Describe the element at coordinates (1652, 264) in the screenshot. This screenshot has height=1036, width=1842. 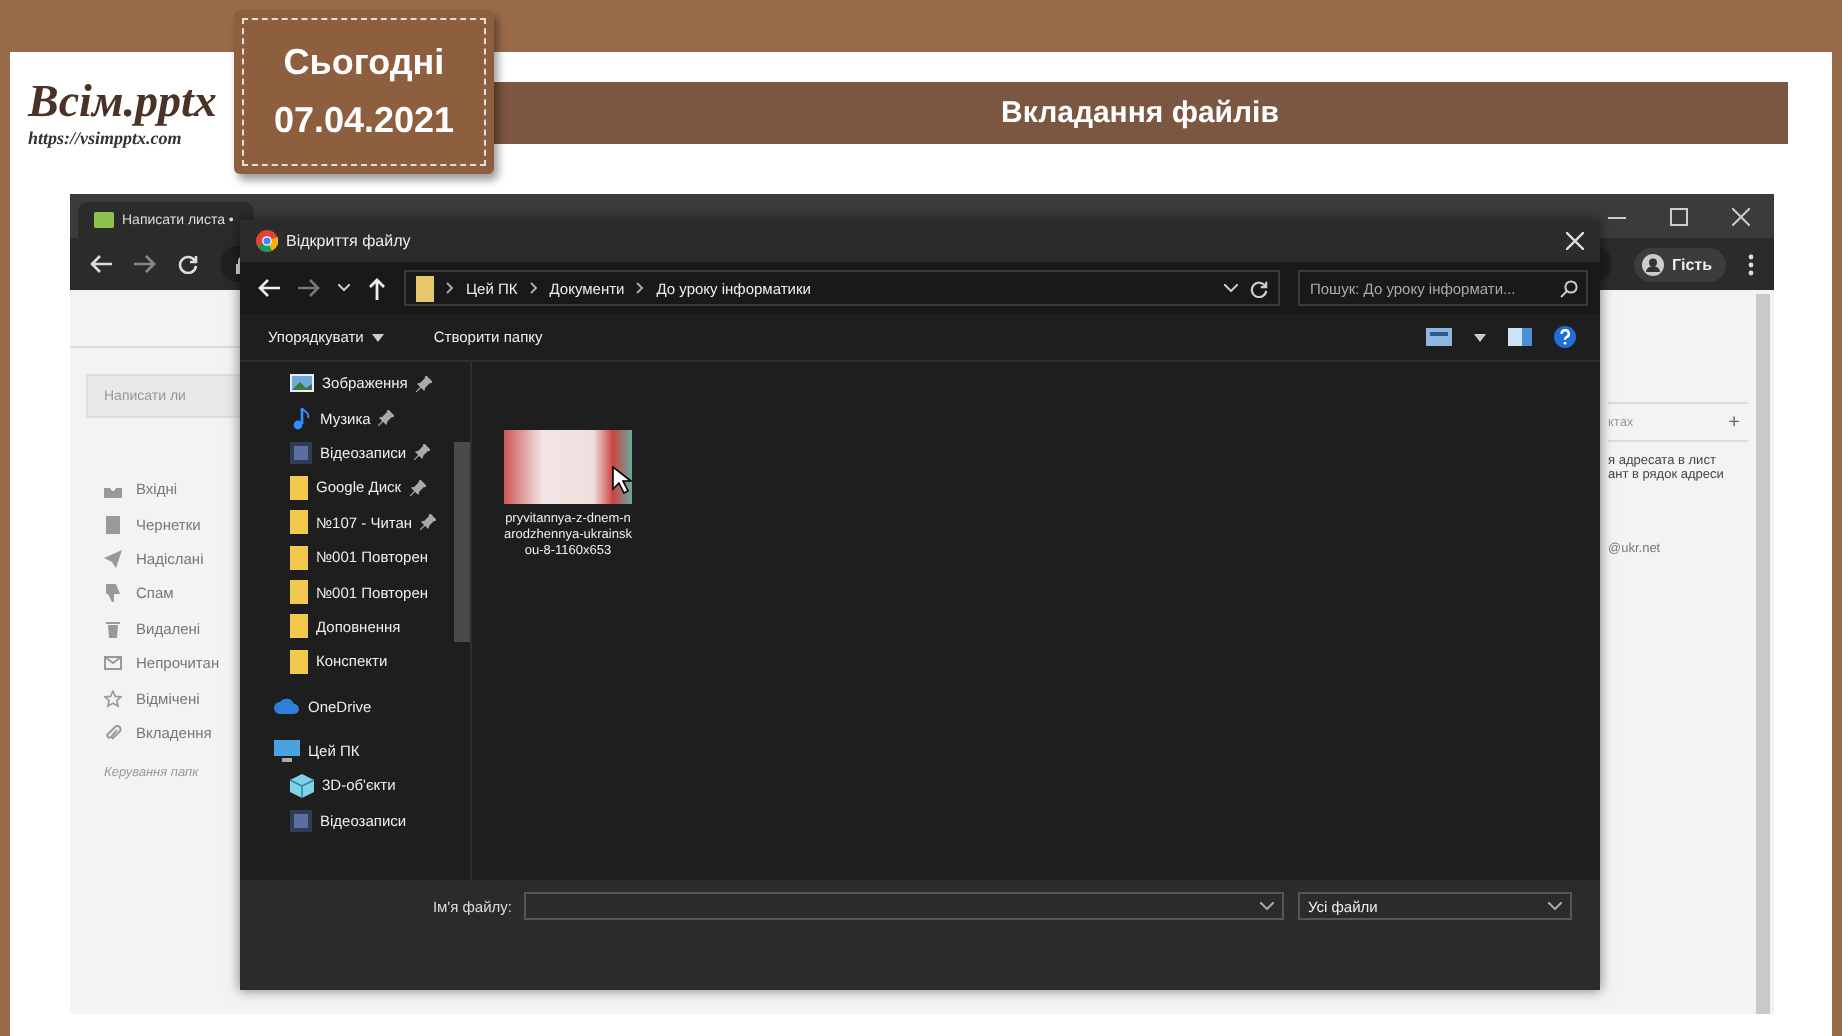
I see `avatar-icon` at that location.